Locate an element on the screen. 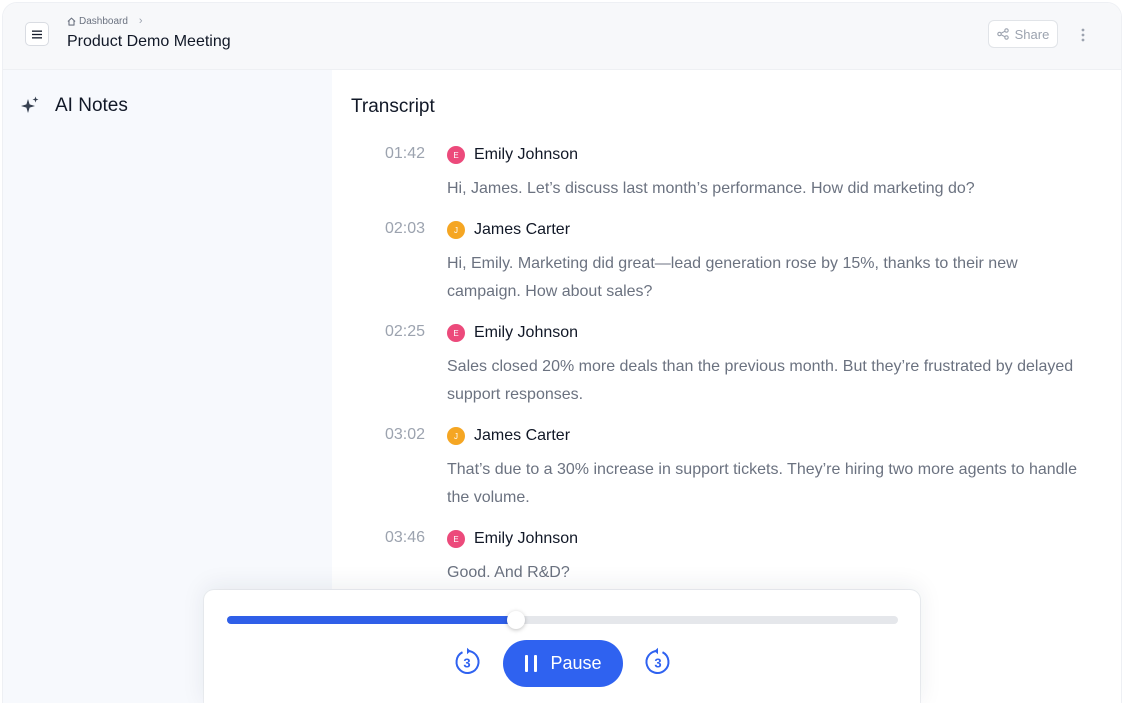  share-label: Share is located at coordinates (1032, 34).